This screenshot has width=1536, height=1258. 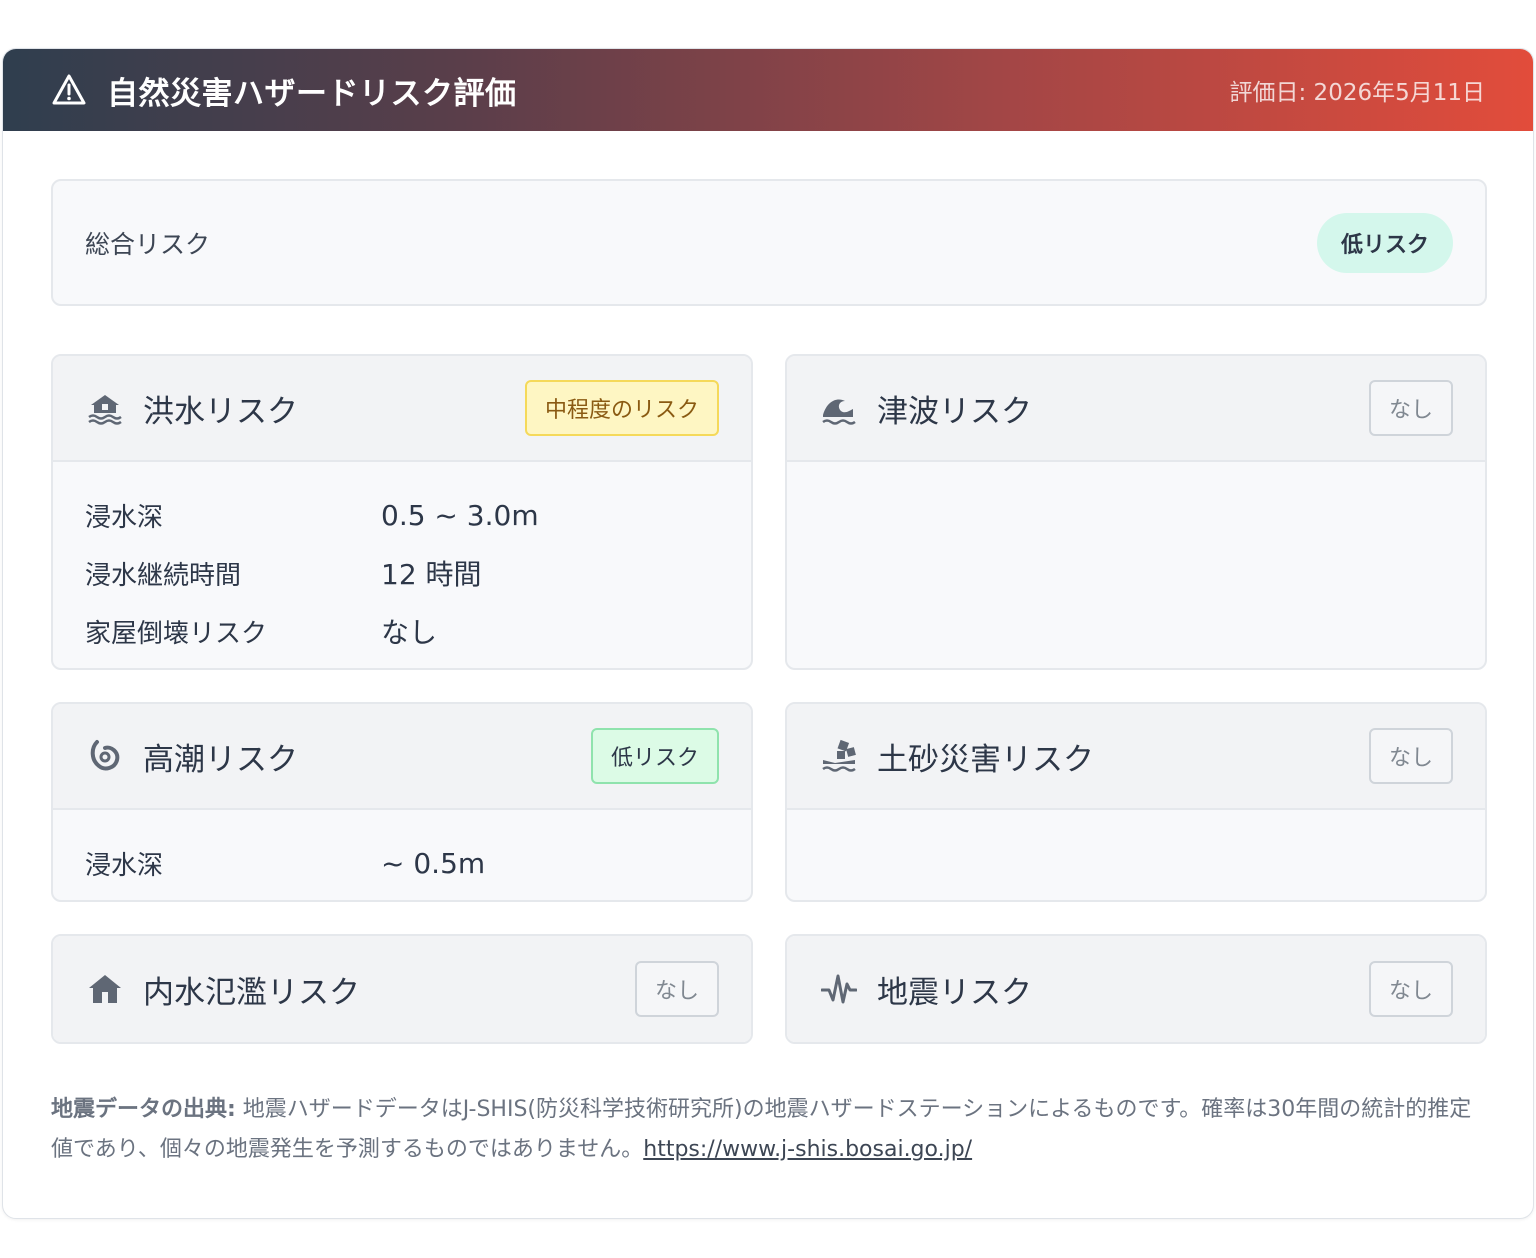 I want to click on table-row: 浸水深 ~ 0.5m, so click(x=285, y=863).